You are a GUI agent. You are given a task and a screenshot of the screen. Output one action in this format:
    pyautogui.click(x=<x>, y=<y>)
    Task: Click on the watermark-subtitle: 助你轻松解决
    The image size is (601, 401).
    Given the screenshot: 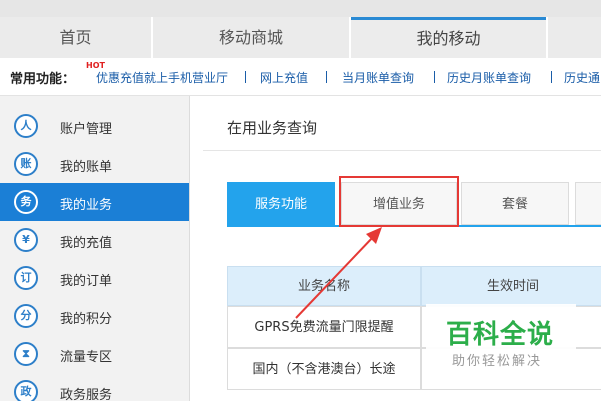 What is the action you would take?
    pyautogui.click(x=497, y=361)
    